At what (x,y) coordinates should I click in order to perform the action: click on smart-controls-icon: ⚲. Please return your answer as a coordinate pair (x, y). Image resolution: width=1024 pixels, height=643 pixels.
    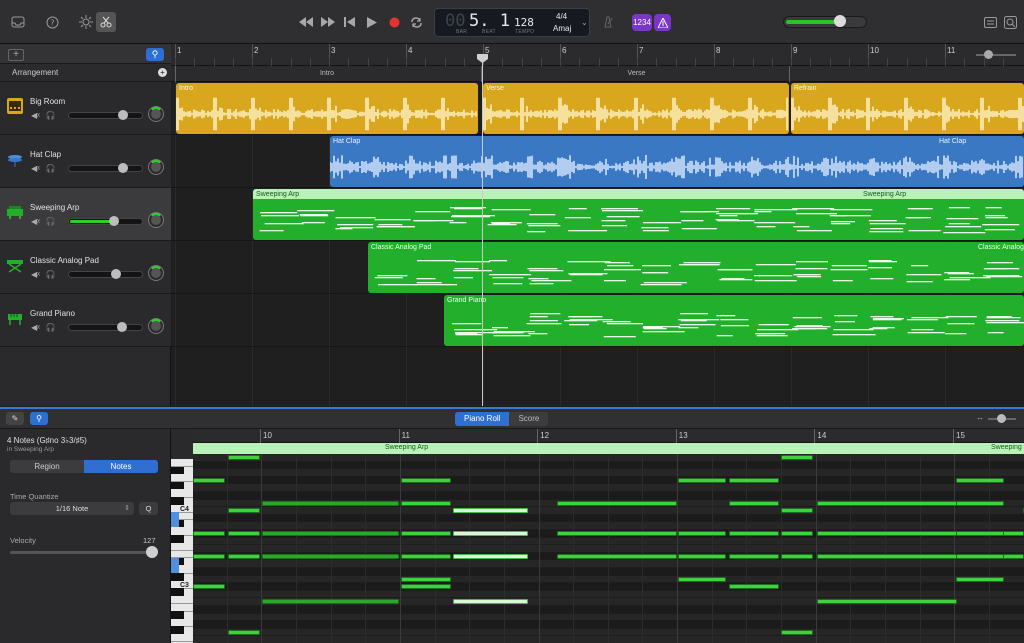
    Looking at the image, I should click on (155, 54).